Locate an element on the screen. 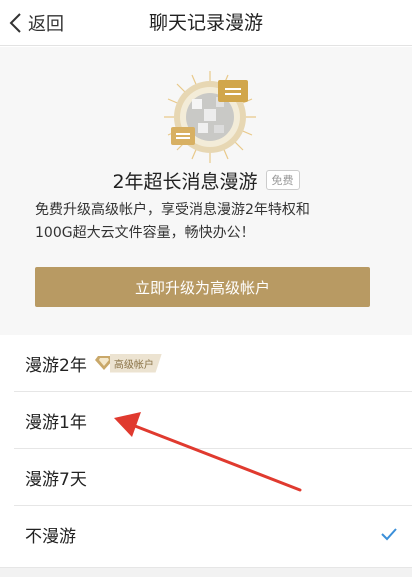 The width and height of the screenshot is (412, 577). option-roam-7-days: 漫游7天 is located at coordinates (206, 477).